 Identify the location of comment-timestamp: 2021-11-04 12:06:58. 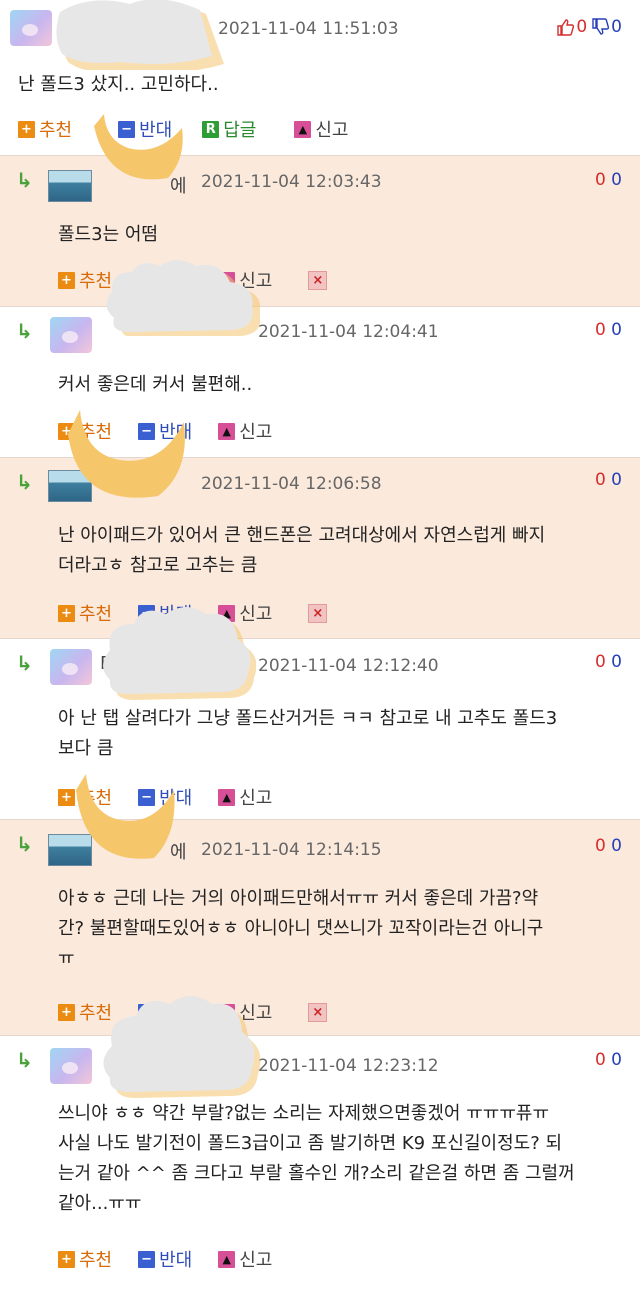
(291, 484).